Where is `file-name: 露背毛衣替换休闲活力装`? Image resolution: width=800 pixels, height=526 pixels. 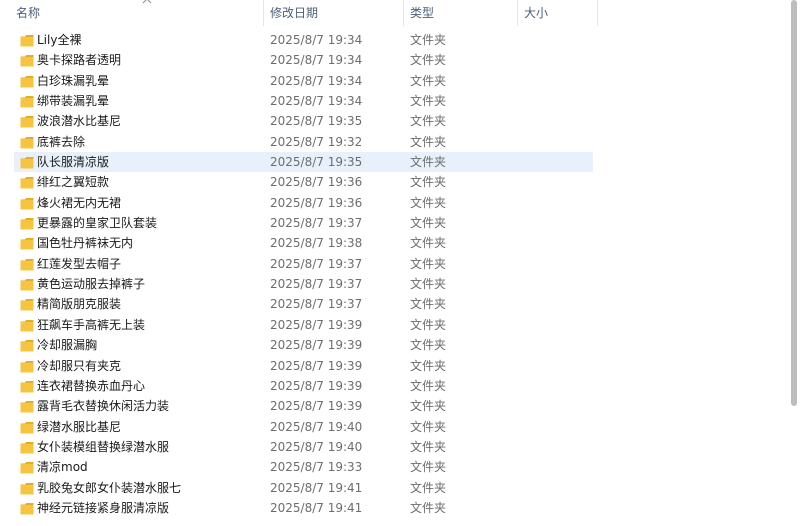 file-name: 露背毛衣替换休闲活力装 is located at coordinates (103, 406).